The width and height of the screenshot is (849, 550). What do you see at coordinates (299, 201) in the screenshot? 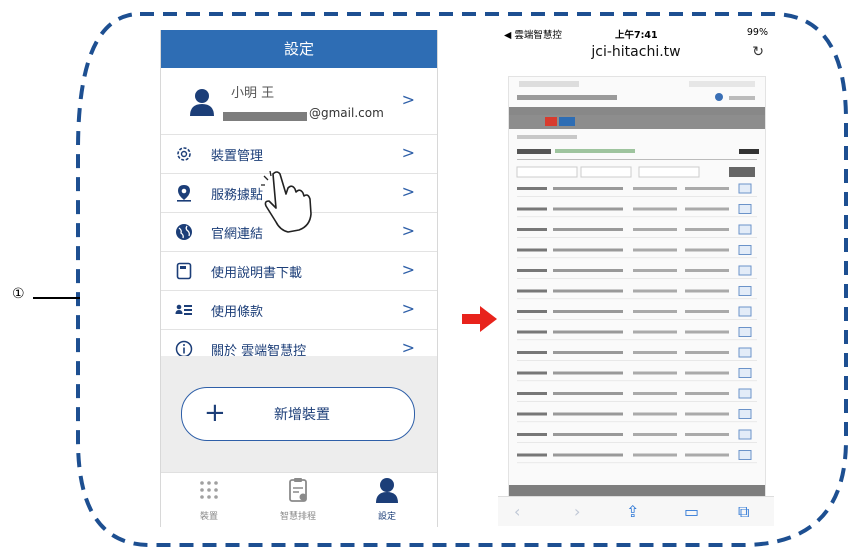
I see `menu-item-service-locations: 服務據點 >` at bounding box center [299, 201].